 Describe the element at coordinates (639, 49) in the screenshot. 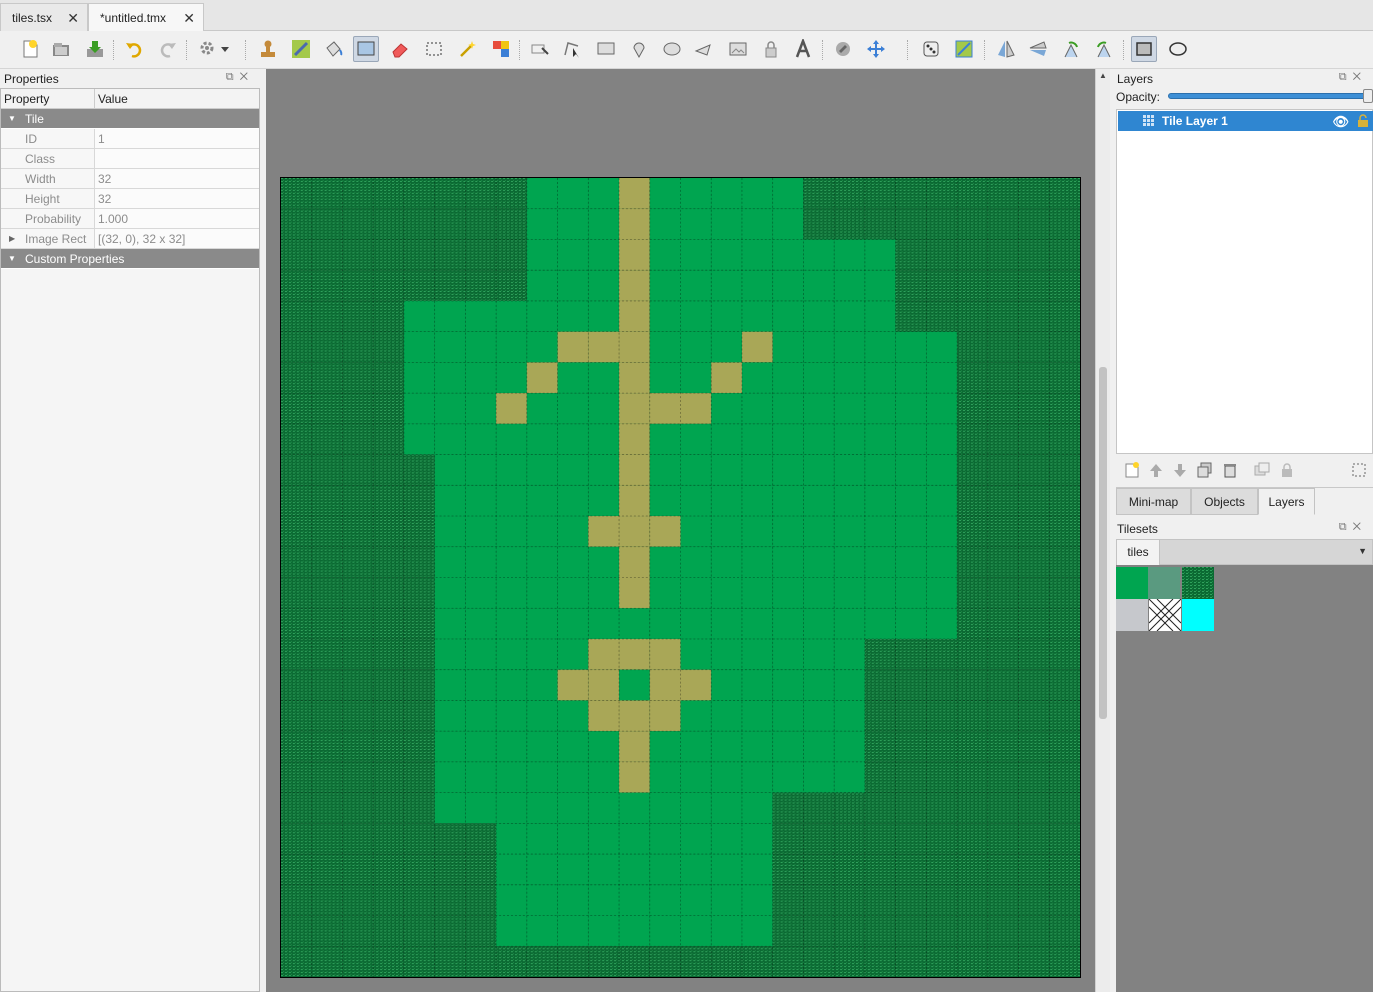

I see `insert-point-icon` at that location.